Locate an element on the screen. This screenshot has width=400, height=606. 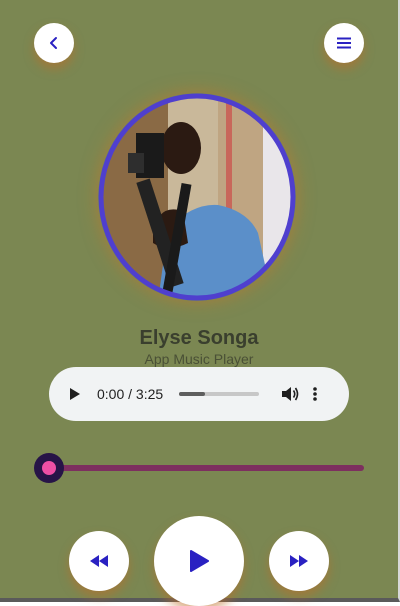
menu-icon is located at coordinates (344, 43).